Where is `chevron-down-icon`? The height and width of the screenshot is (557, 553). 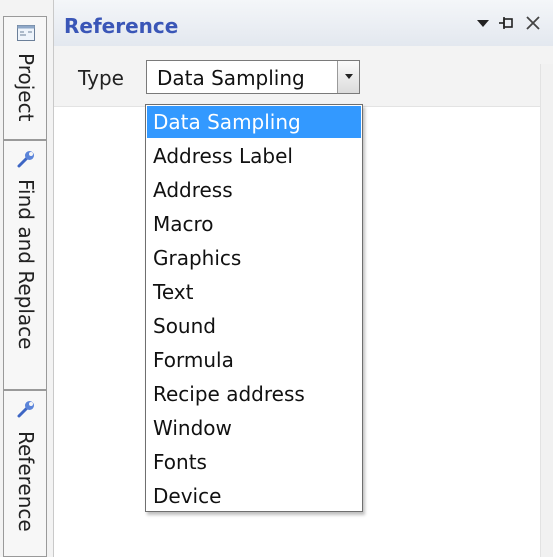 chevron-down-icon is located at coordinates (349, 76).